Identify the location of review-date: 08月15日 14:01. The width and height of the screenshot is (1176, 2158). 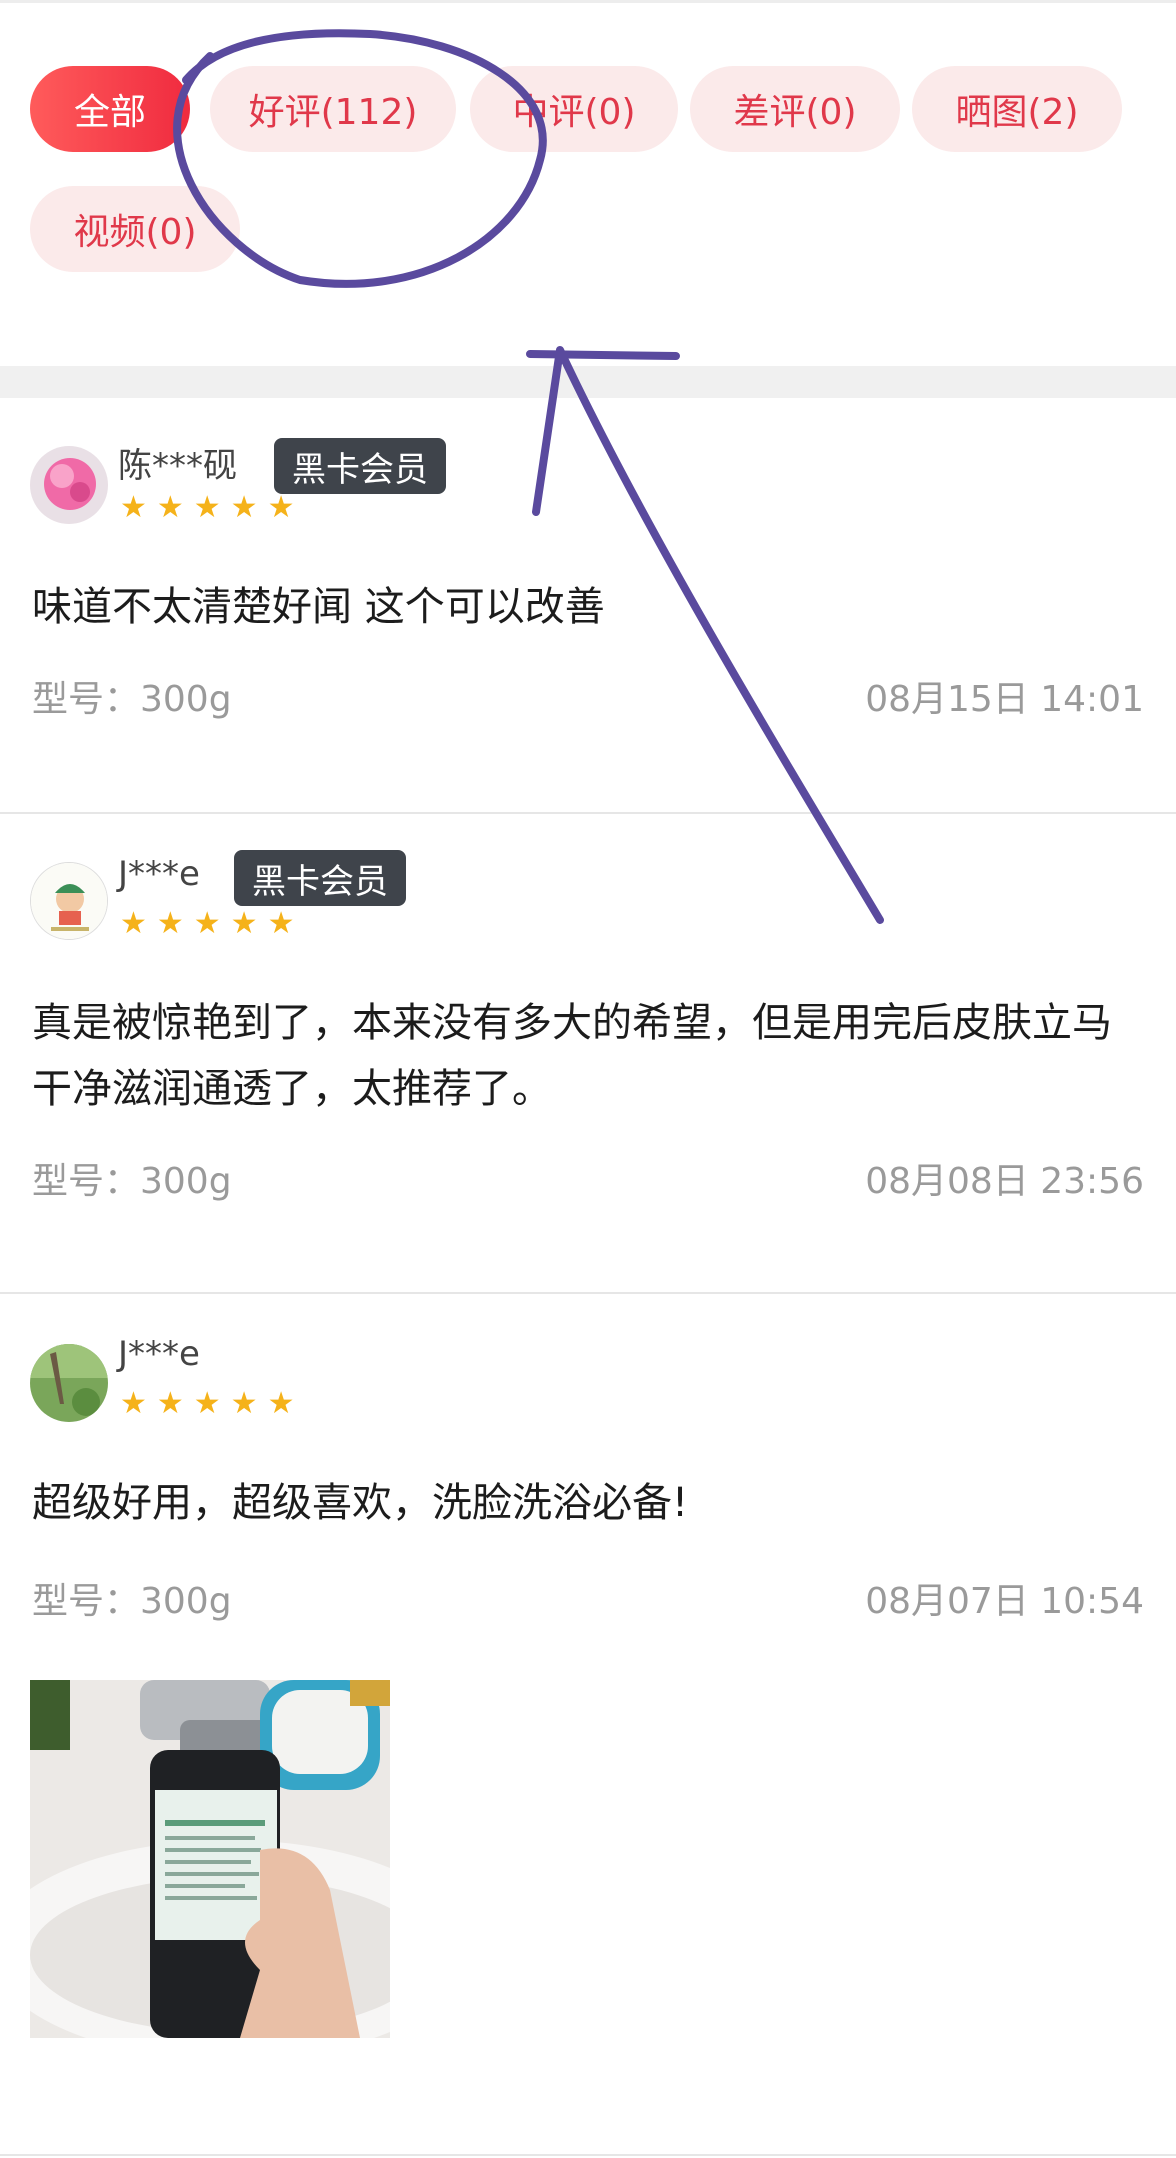
(1004, 699).